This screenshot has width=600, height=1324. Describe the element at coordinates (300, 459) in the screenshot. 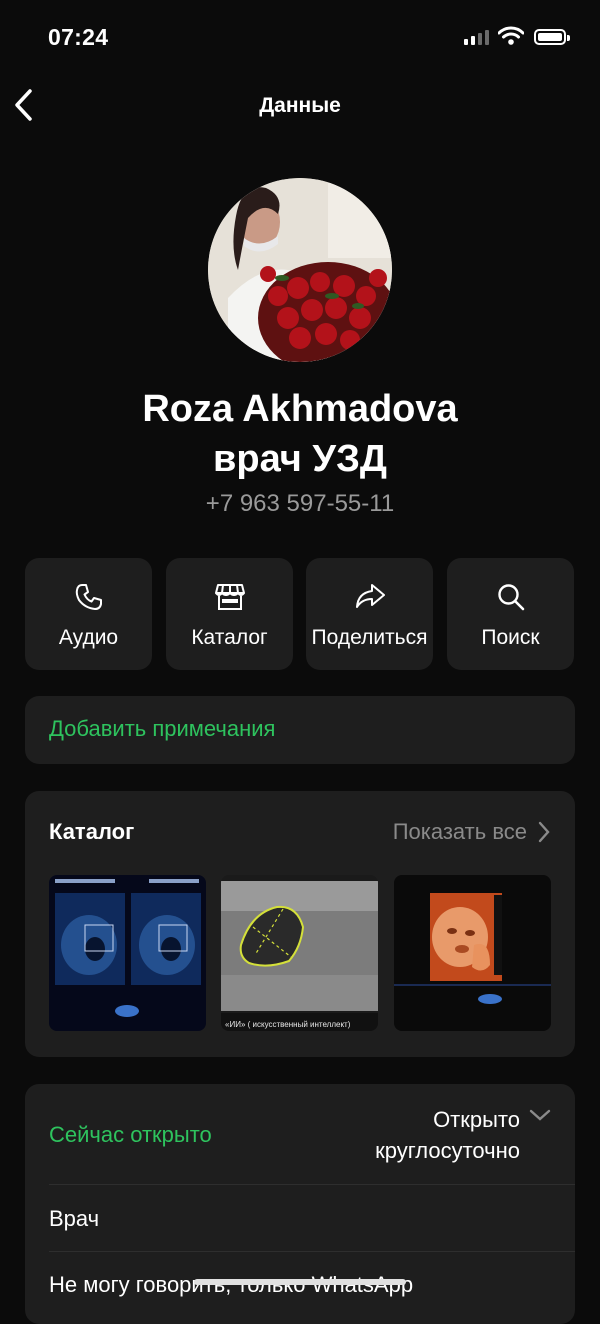

I see `contact-name-line2: врач УЗД` at that location.